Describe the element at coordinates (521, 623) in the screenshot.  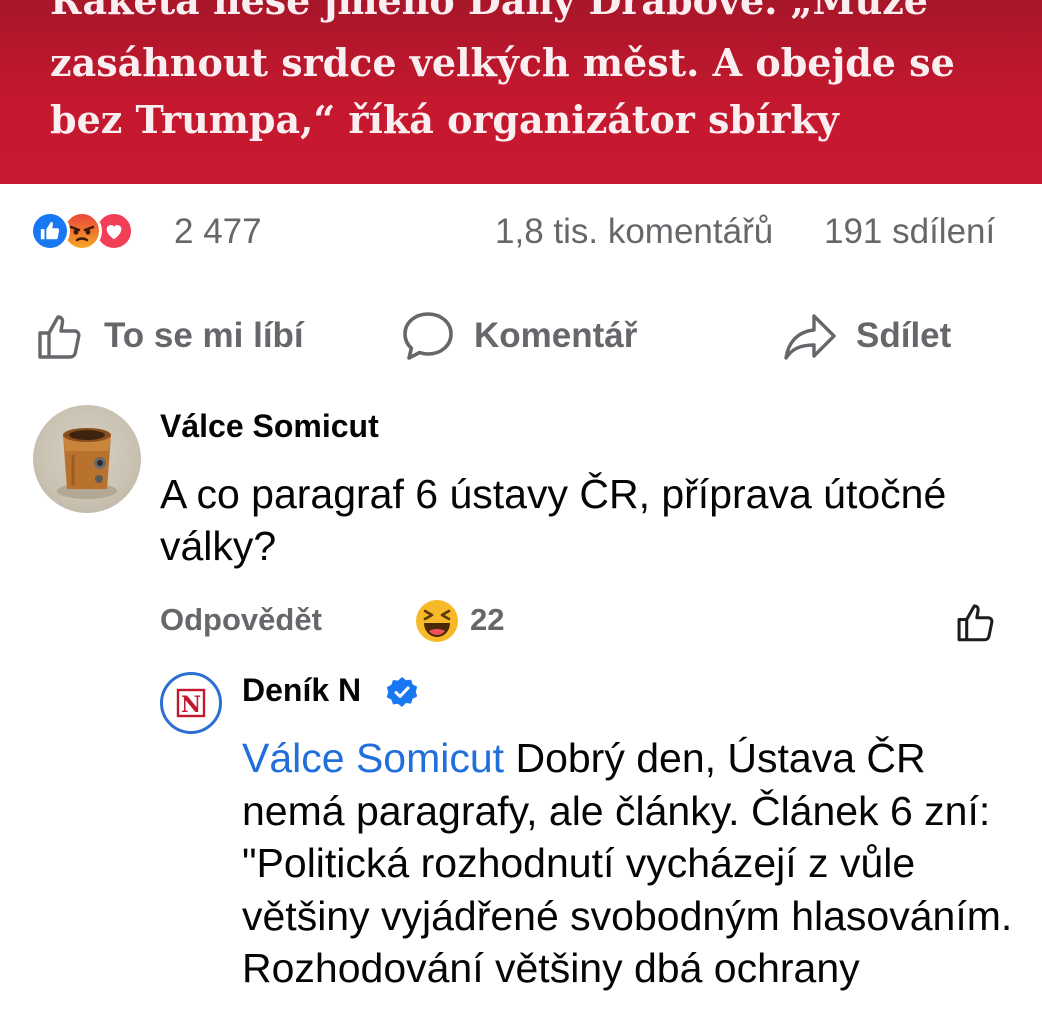
I see `comment-meta-row: Odpovědět 22` at that location.